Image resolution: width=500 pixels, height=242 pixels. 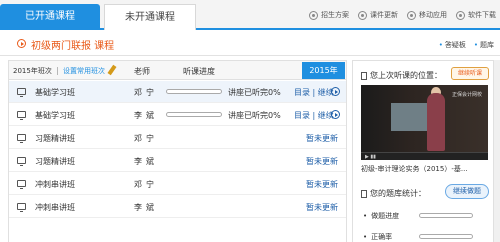 I want to click on year-tag: 2015年, so click(x=323, y=70).